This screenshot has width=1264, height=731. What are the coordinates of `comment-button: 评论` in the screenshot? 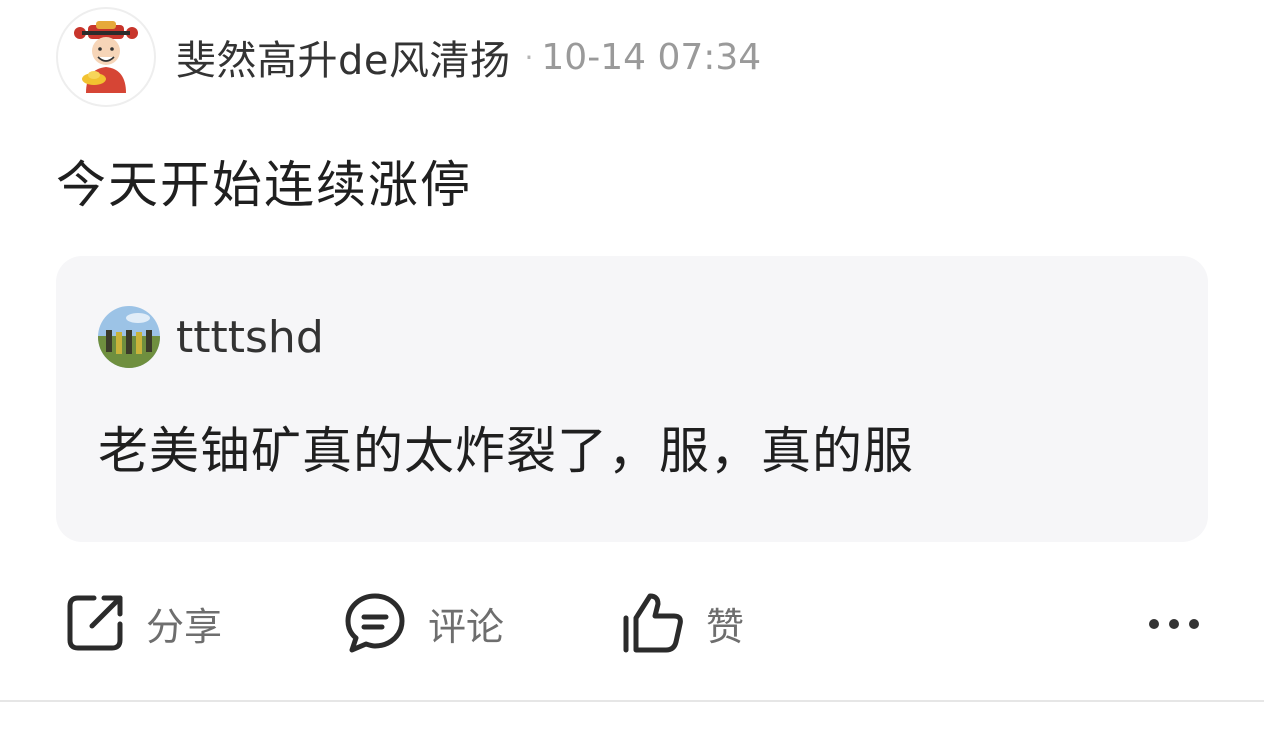 It's located at (423, 623).